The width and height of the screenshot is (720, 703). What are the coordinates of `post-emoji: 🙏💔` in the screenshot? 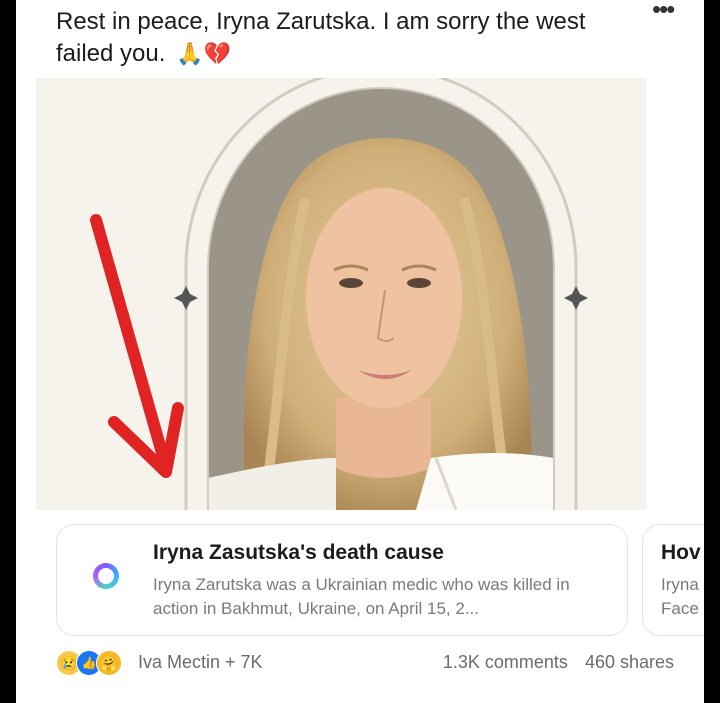 It's located at (203, 53).